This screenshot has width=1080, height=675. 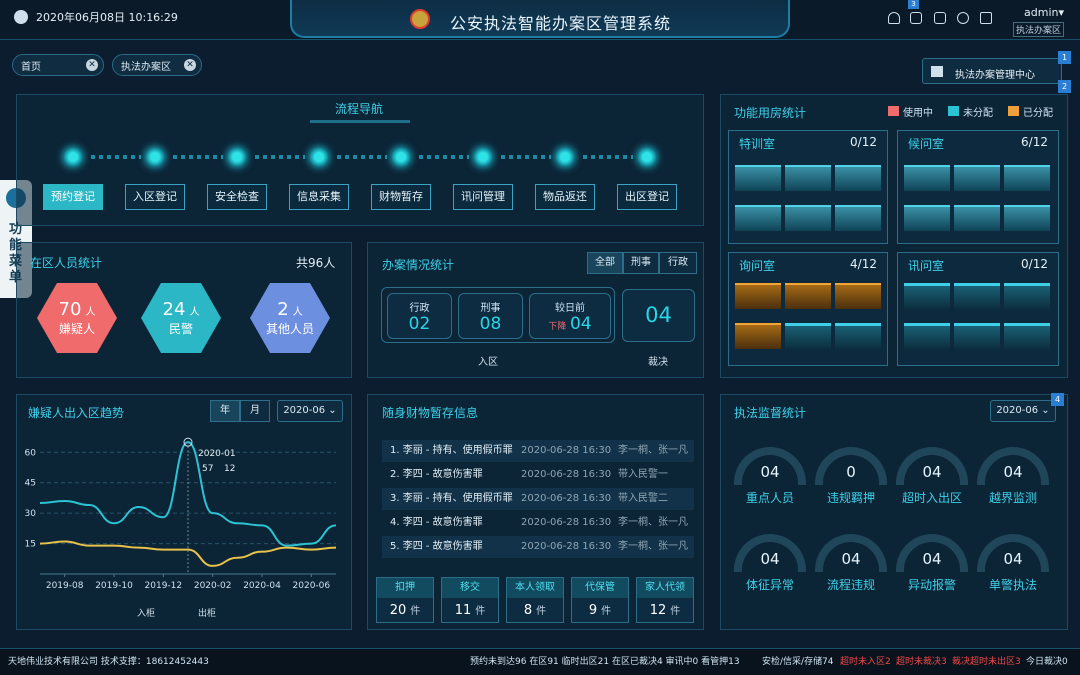 What do you see at coordinates (643, 474) in the screenshot?
I see `row-who: 带入民警一` at bounding box center [643, 474].